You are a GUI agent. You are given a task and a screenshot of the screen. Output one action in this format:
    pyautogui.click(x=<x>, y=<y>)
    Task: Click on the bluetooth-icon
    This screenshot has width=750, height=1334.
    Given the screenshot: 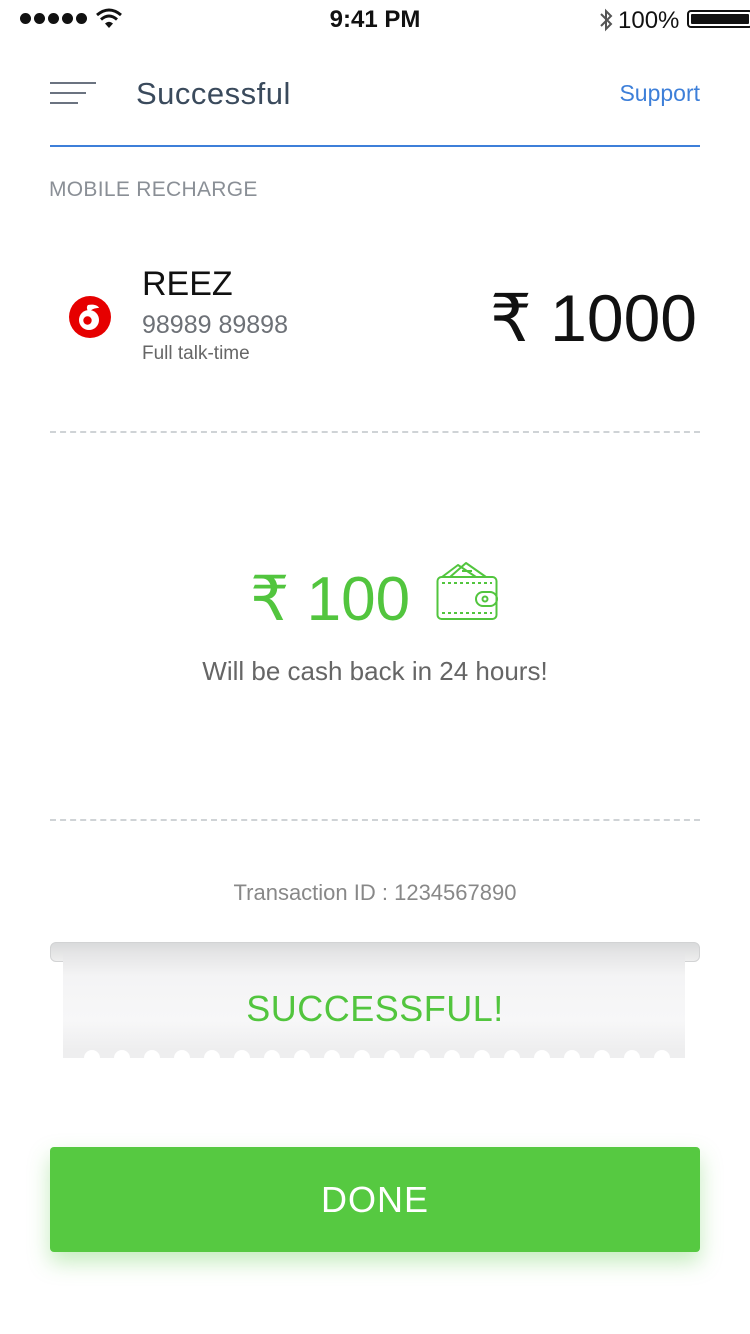 What is the action you would take?
    pyautogui.click(x=606, y=20)
    